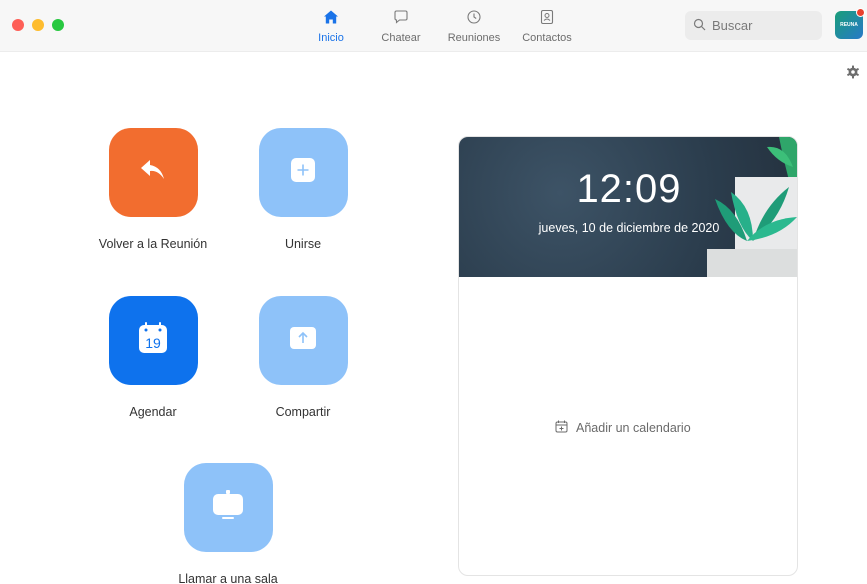 This screenshot has height=584, width=867. What do you see at coordinates (629, 228) in the screenshot?
I see `current-date: jueves, 10 de diciembre de 2020` at bounding box center [629, 228].